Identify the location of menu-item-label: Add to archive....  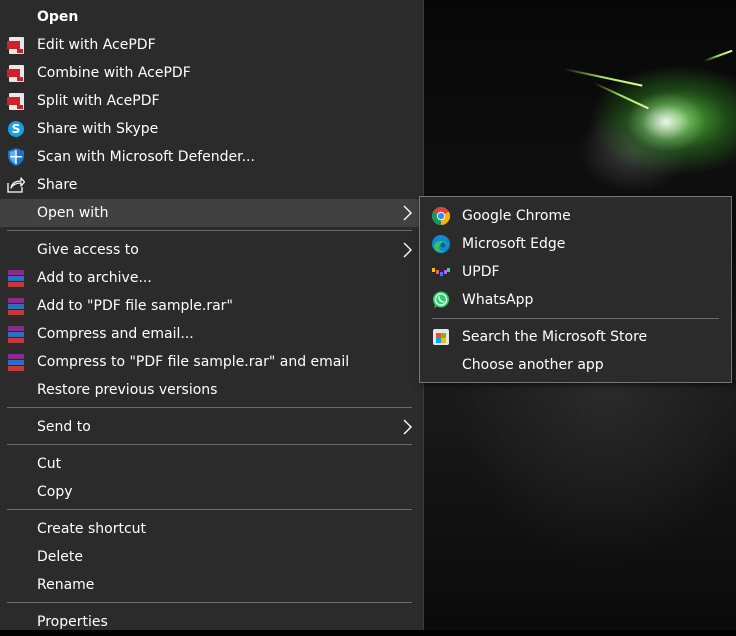
(94, 278).